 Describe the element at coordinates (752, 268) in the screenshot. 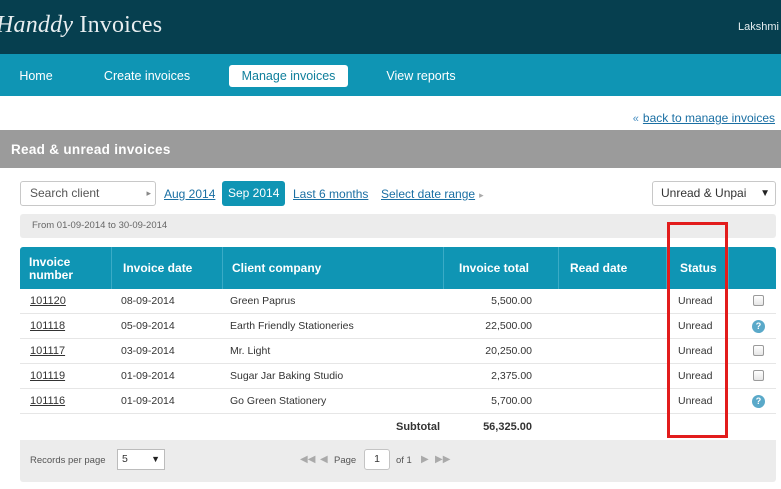

I see `th-actions` at that location.